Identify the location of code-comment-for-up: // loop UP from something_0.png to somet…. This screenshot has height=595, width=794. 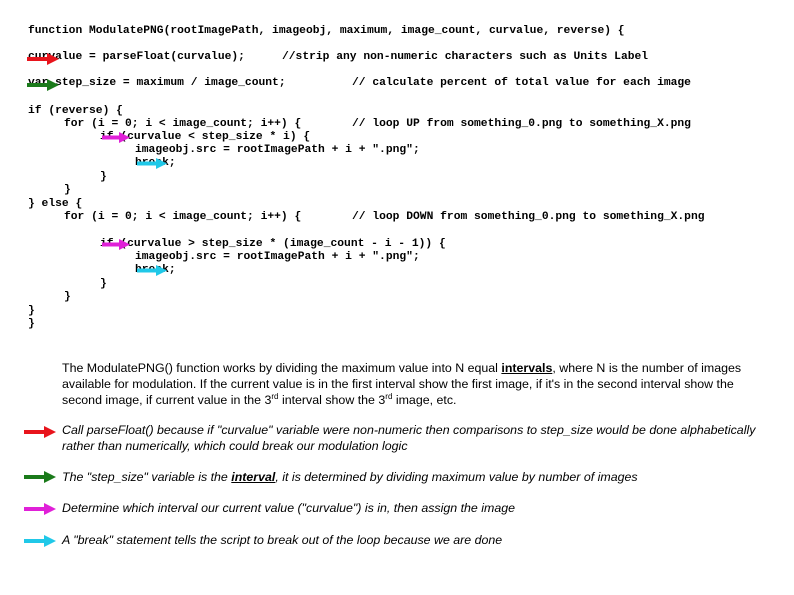
(521, 124).